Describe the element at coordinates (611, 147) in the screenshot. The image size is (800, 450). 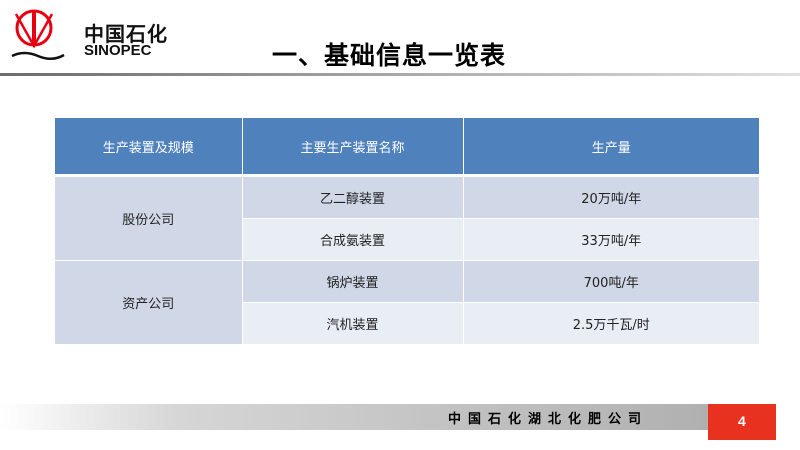
I see `header-output: 生产量` at that location.